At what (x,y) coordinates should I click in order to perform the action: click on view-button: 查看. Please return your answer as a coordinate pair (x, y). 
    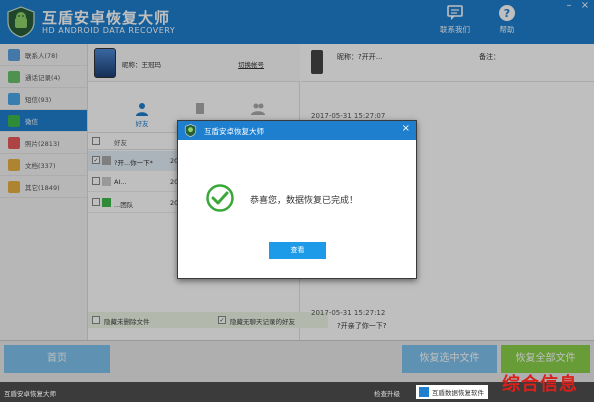
    Looking at the image, I should click on (297, 250).